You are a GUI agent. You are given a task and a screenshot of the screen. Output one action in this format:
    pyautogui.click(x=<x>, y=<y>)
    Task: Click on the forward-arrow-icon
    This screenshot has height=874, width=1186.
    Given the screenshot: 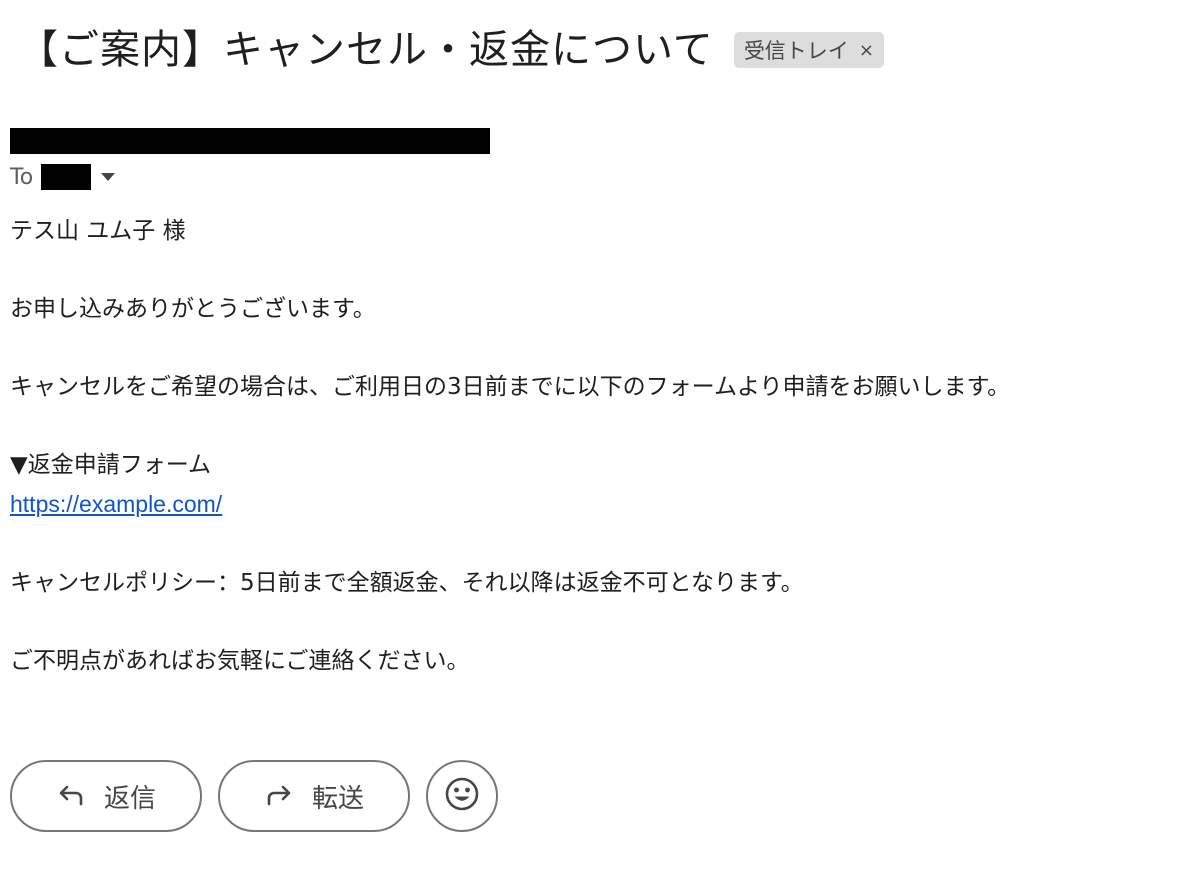 What is the action you would take?
    pyautogui.click(x=279, y=796)
    